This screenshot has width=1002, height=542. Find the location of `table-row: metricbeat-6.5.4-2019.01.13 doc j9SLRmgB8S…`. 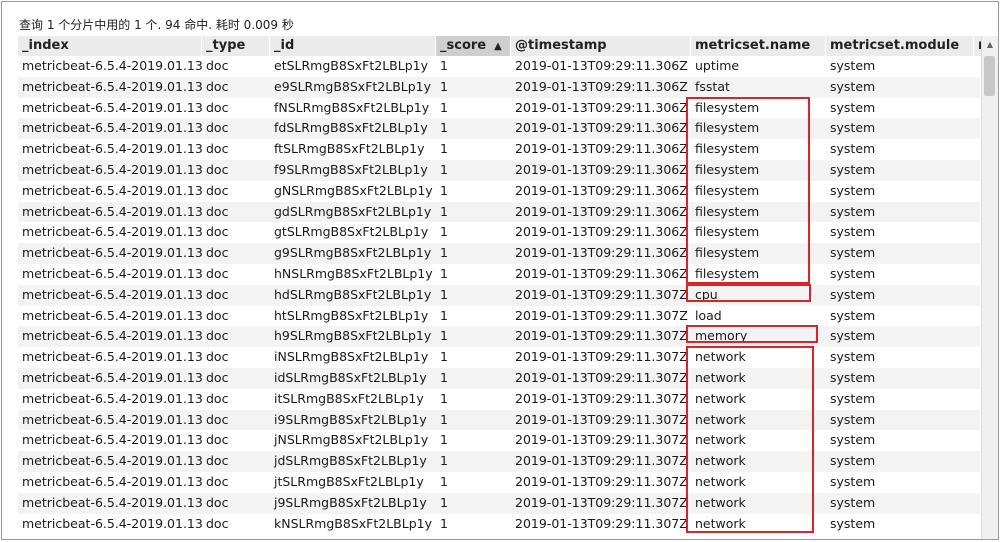

table-row: metricbeat-6.5.4-2019.01.13 doc j9SLRmgB8S… is located at coordinates (499, 503).